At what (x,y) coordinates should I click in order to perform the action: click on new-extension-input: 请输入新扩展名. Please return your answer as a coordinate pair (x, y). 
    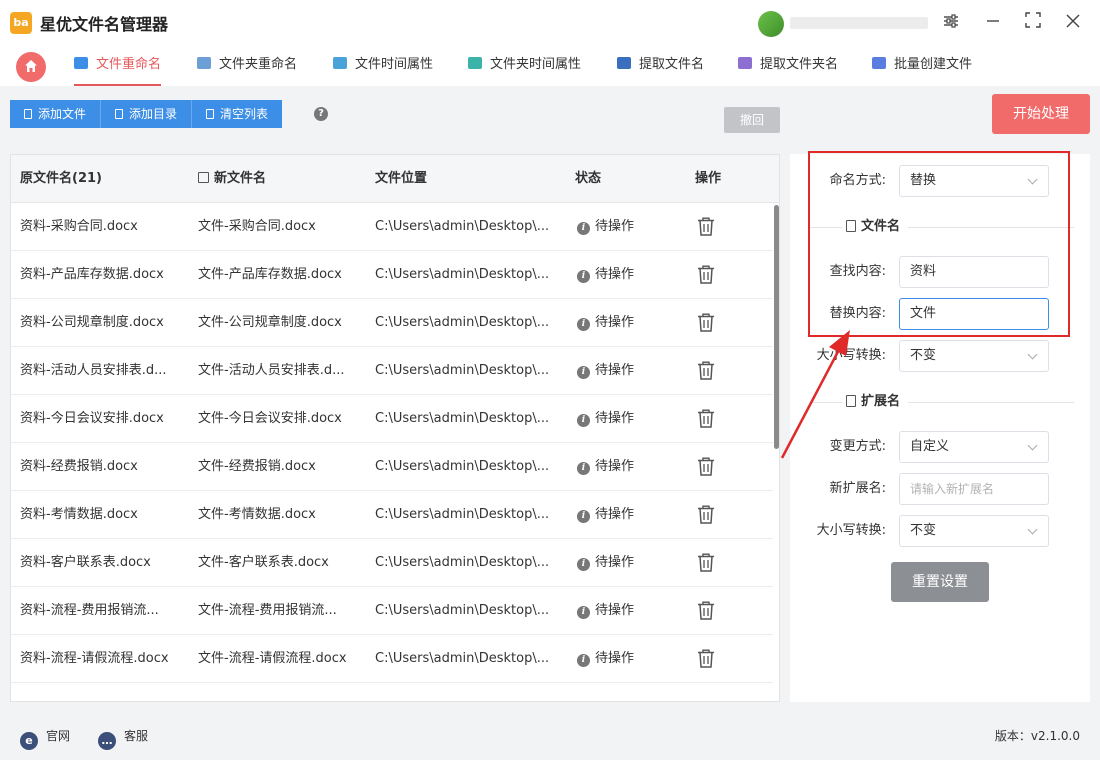
    Looking at the image, I should click on (974, 489).